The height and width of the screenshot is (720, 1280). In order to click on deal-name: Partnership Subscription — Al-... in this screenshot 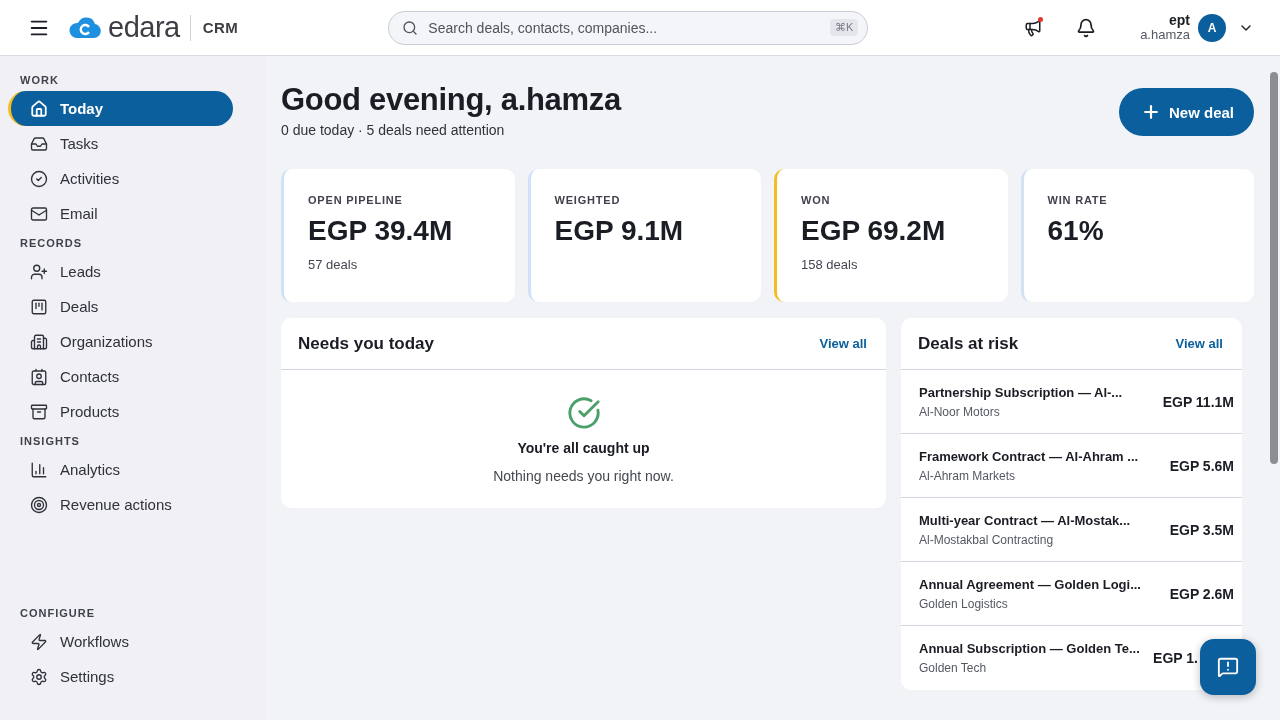, I will do `click(1021, 392)`.